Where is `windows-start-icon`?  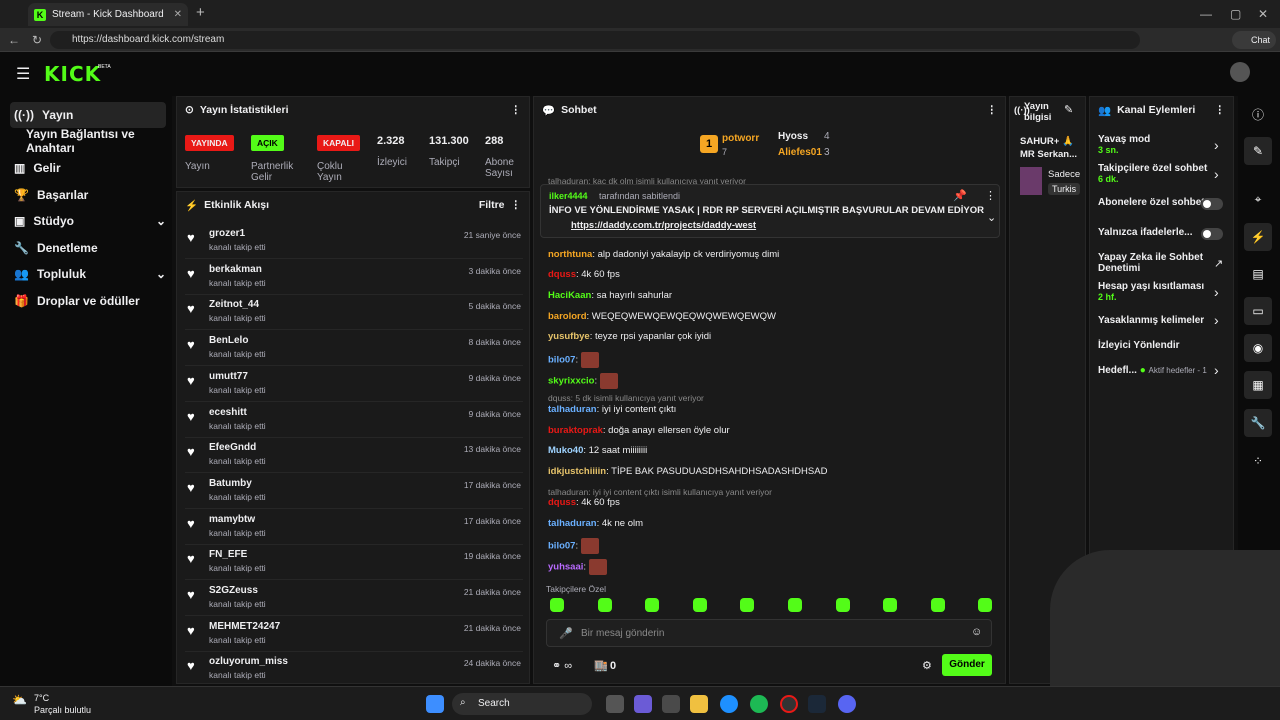
windows-start-icon is located at coordinates (435, 704).